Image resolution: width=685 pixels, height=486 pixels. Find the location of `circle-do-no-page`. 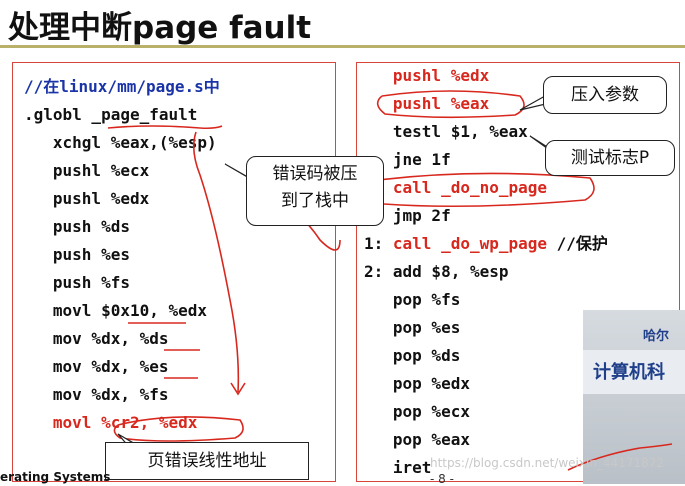

circle-do-no-page is located at coordinates (483, 190).